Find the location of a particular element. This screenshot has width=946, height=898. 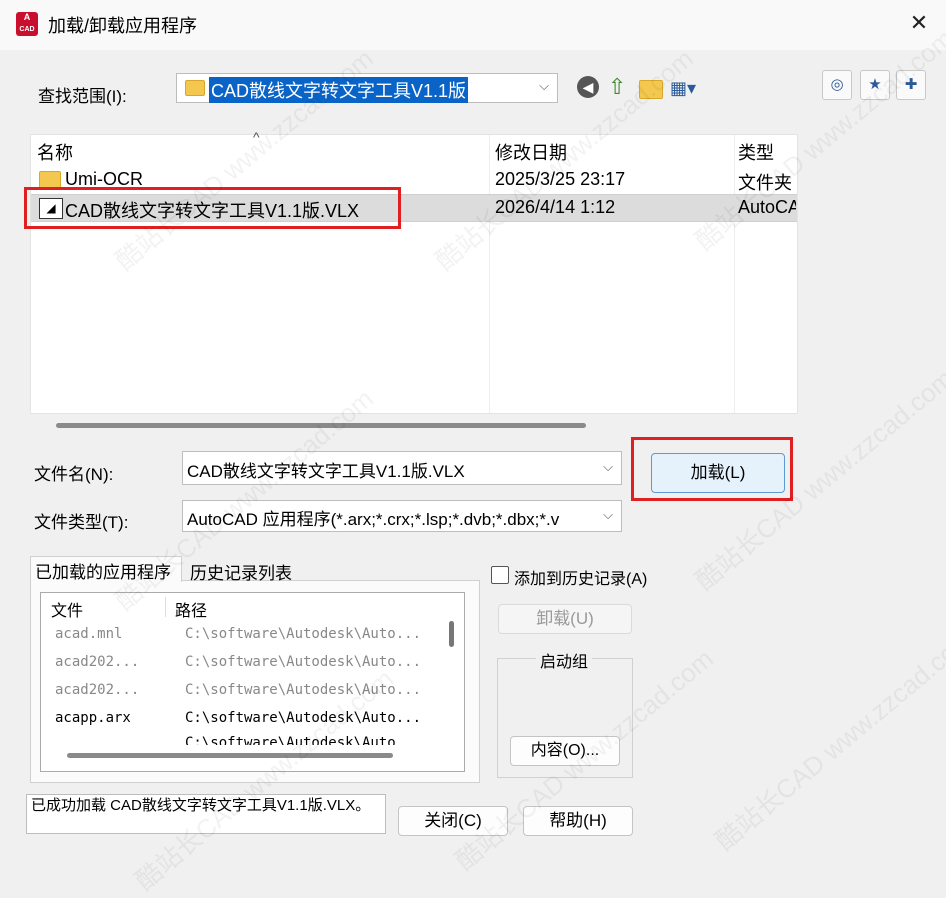

column-header-path: 路径 is located at coordinates (191, 611).